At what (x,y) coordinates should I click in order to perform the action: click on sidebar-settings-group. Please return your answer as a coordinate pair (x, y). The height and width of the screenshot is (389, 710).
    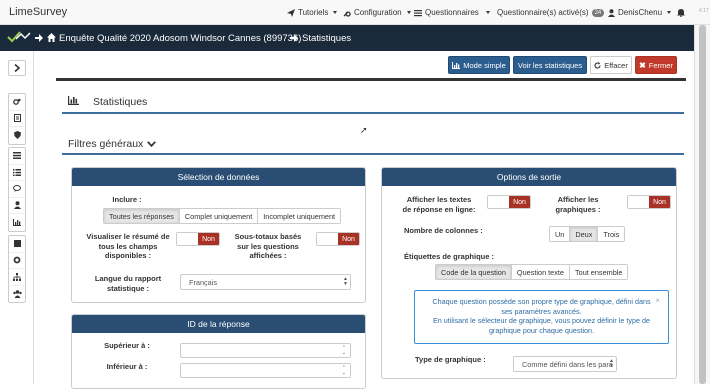
    Looking at the image, I should click on (17, 119).